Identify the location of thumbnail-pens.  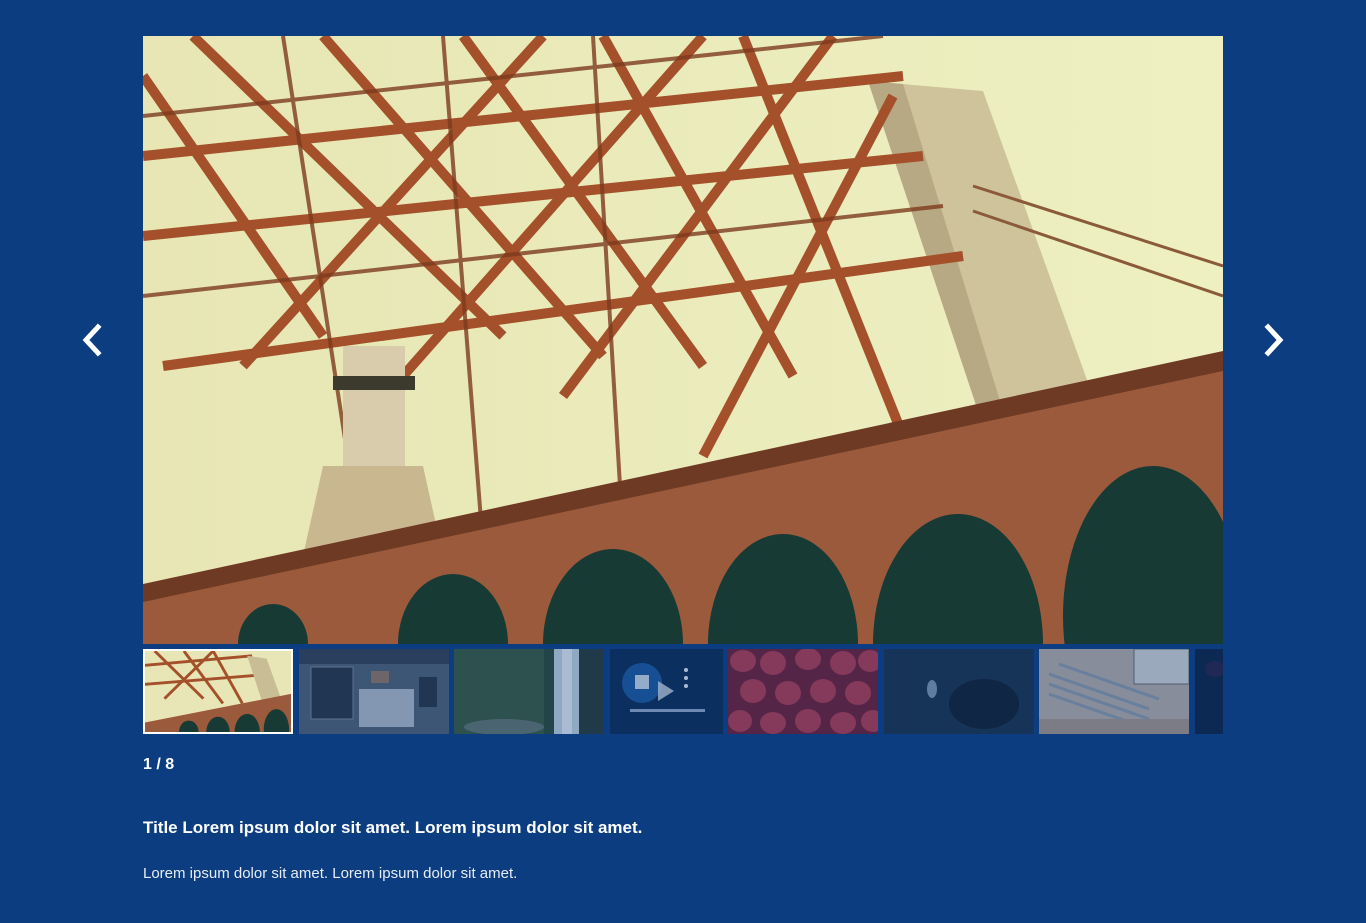
(1114, 691).